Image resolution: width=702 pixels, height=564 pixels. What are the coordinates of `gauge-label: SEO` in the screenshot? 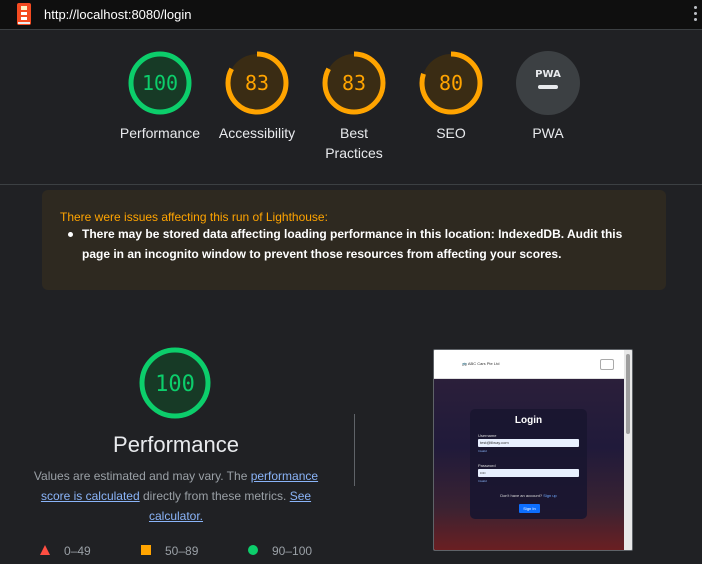 It's located at (451, 133).